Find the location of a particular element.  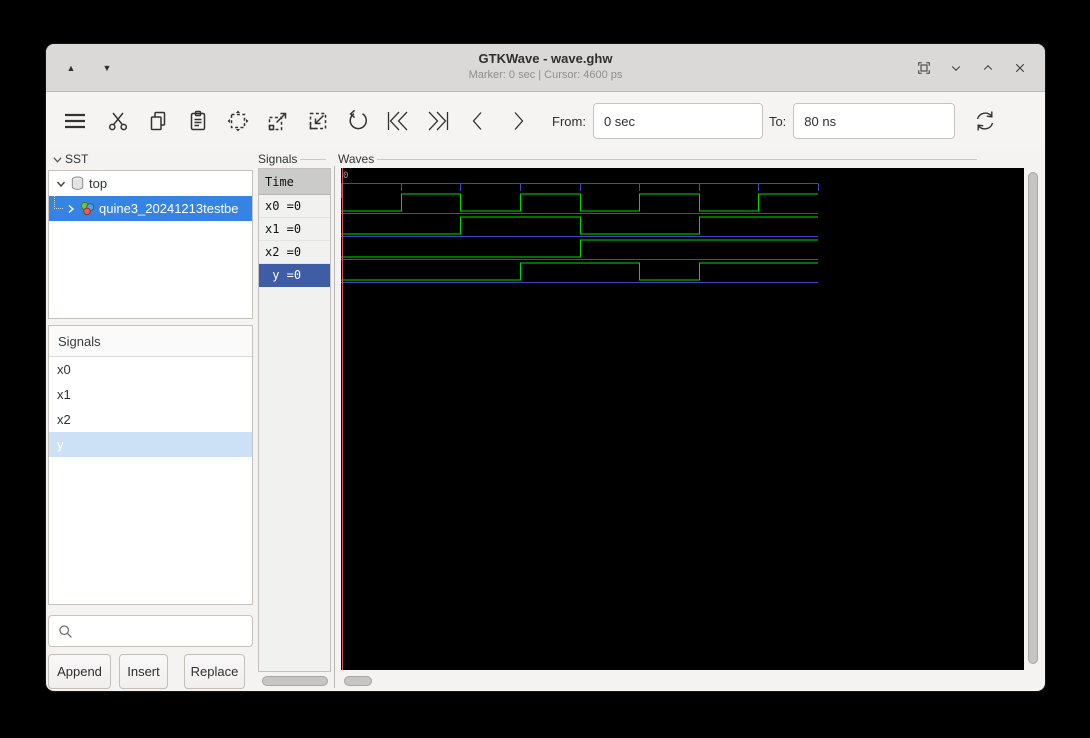

wave-name-row-y: y =0 is located at coordinates (294, 275).